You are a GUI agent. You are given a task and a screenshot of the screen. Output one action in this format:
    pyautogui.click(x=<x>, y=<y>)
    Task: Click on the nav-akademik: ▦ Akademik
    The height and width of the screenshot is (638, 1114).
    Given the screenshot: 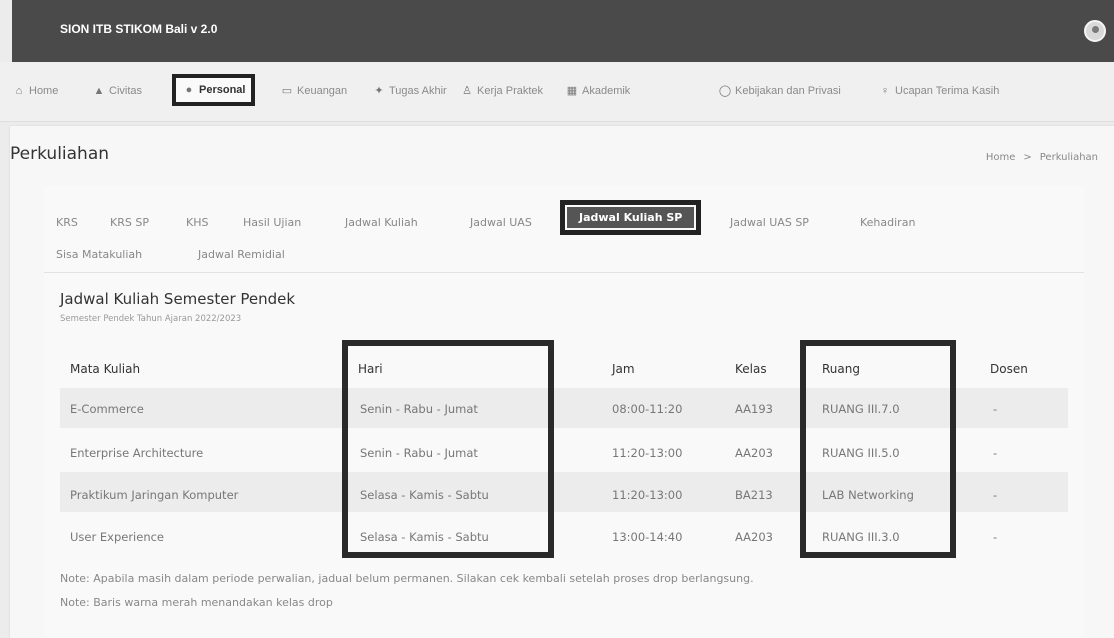 What is the action you would take?
    pyautogui.click(x=598, y=91)
    